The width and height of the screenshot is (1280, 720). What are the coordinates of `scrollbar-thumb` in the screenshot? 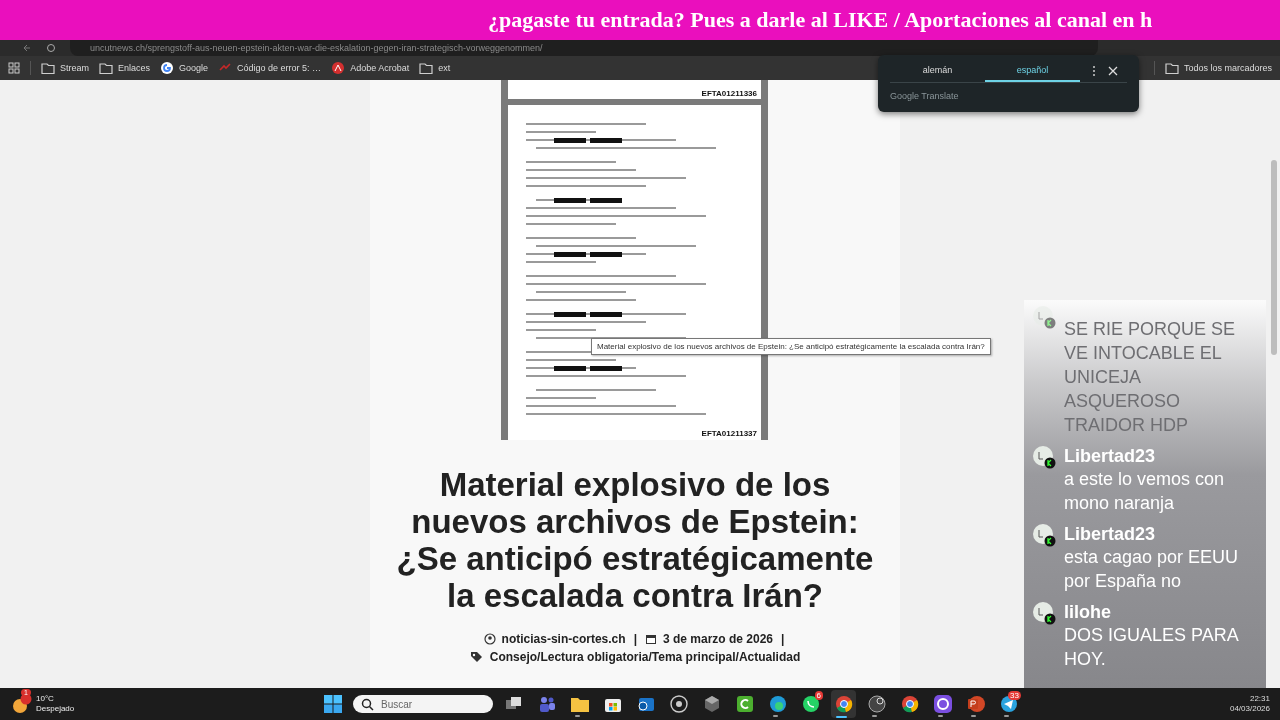 It's located at (1274, 257).